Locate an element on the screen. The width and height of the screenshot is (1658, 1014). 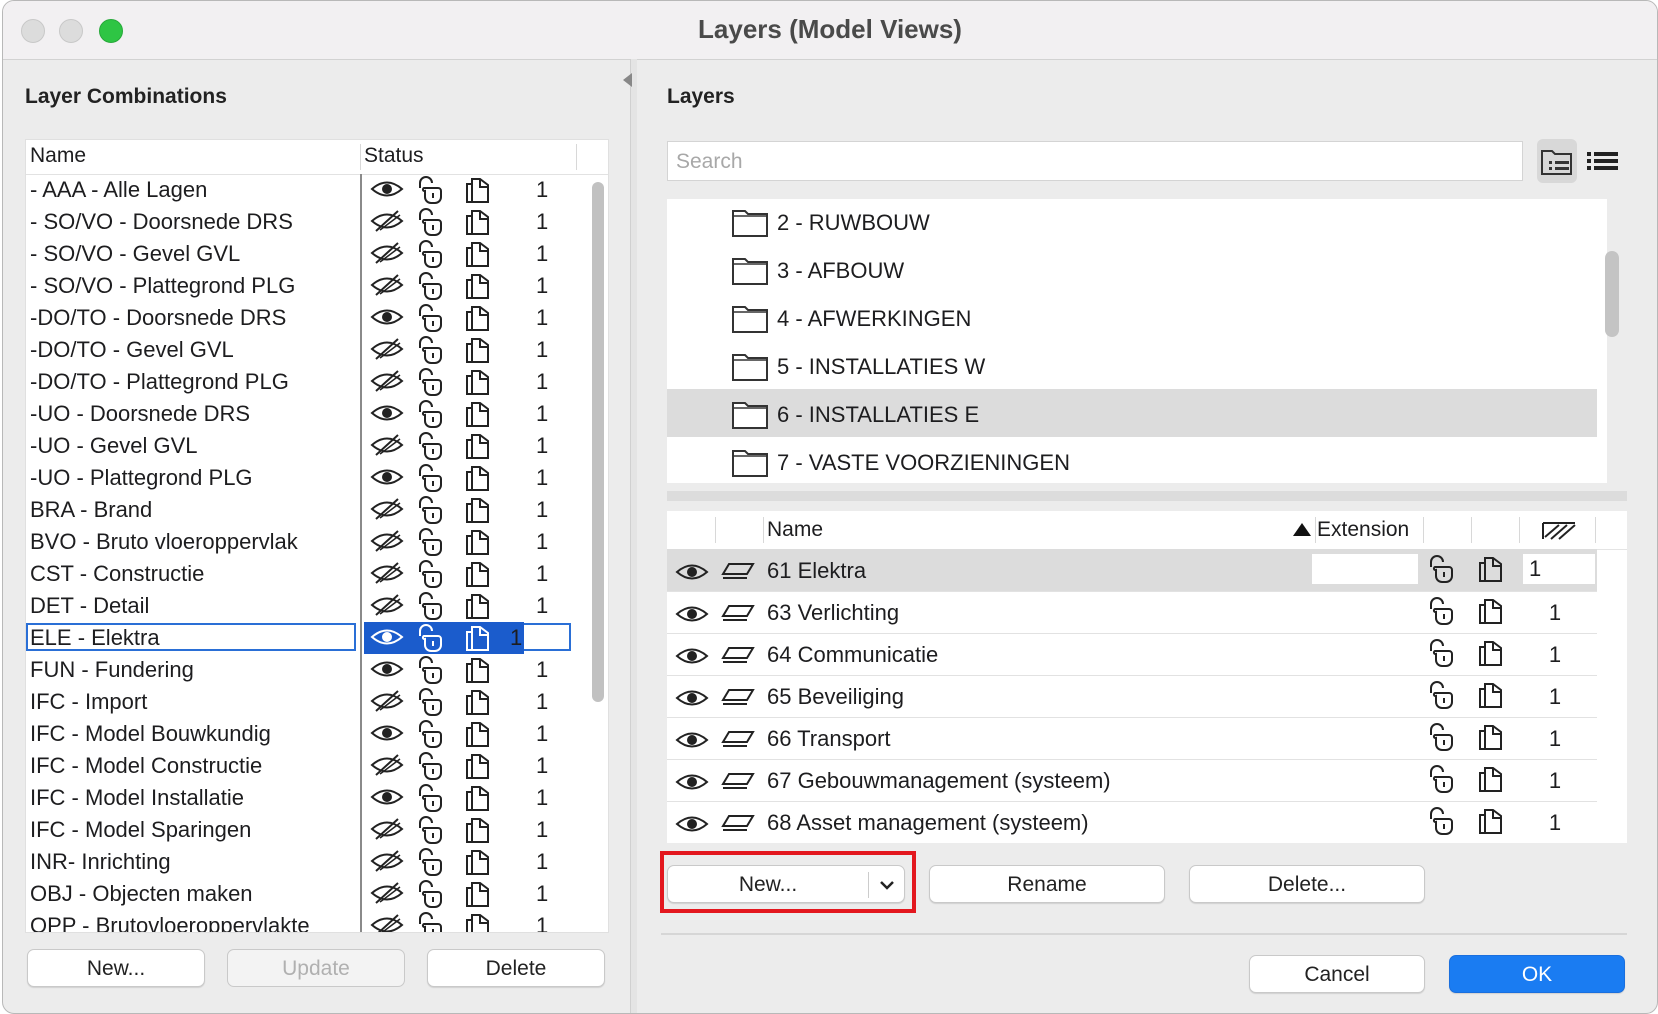
layer-combination-row: -DO/TO - Gevel GVL 1 is located at coordinates (306, 350).